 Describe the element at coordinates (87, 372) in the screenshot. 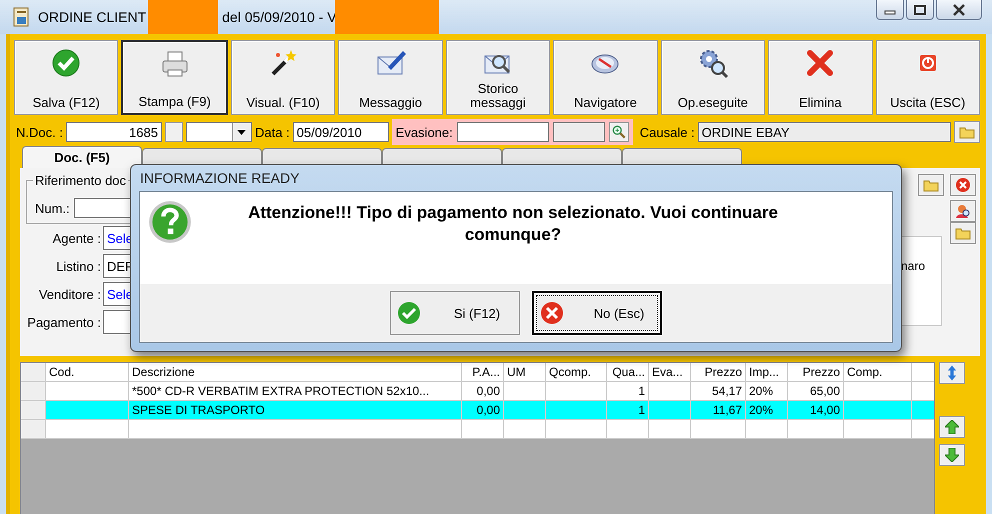

I see `column-header: Cod.` at that location.